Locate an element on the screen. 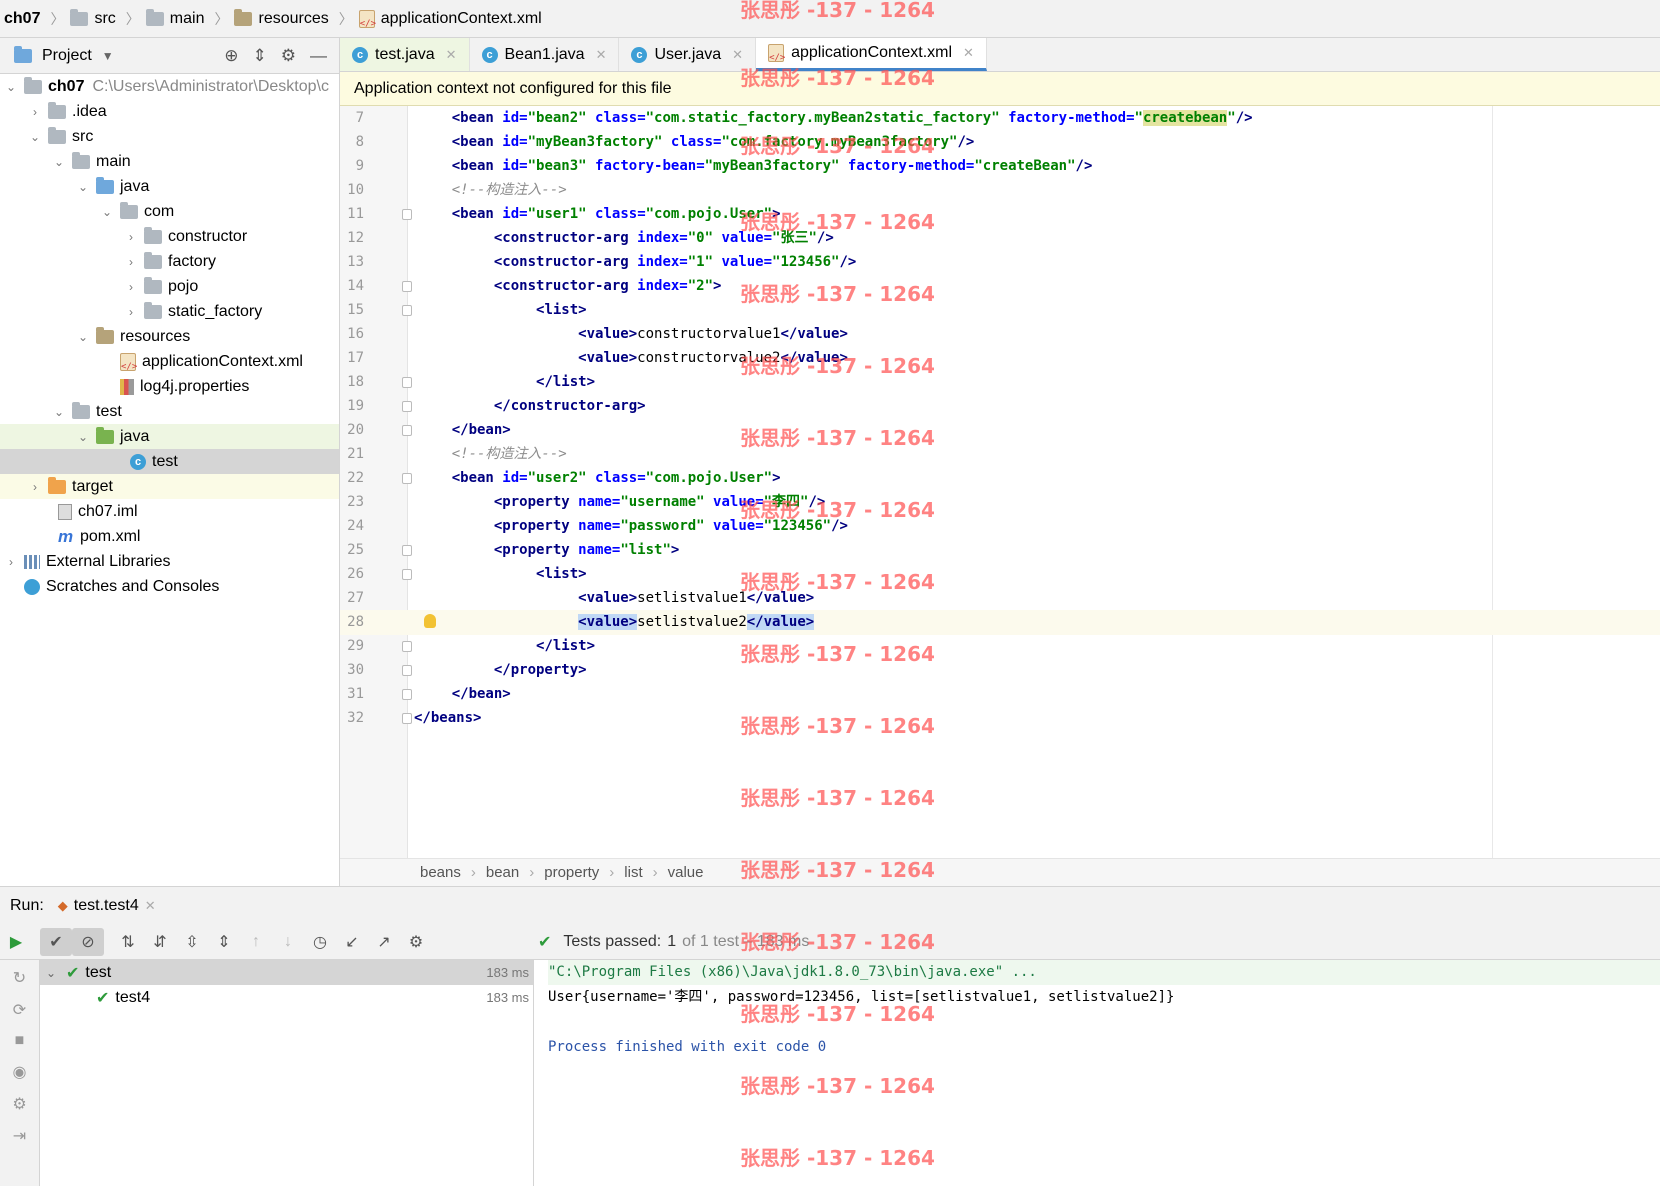  tab-applicationcontext-xml: applicationContext.xml ✕ is located at coordinates (871, 54).